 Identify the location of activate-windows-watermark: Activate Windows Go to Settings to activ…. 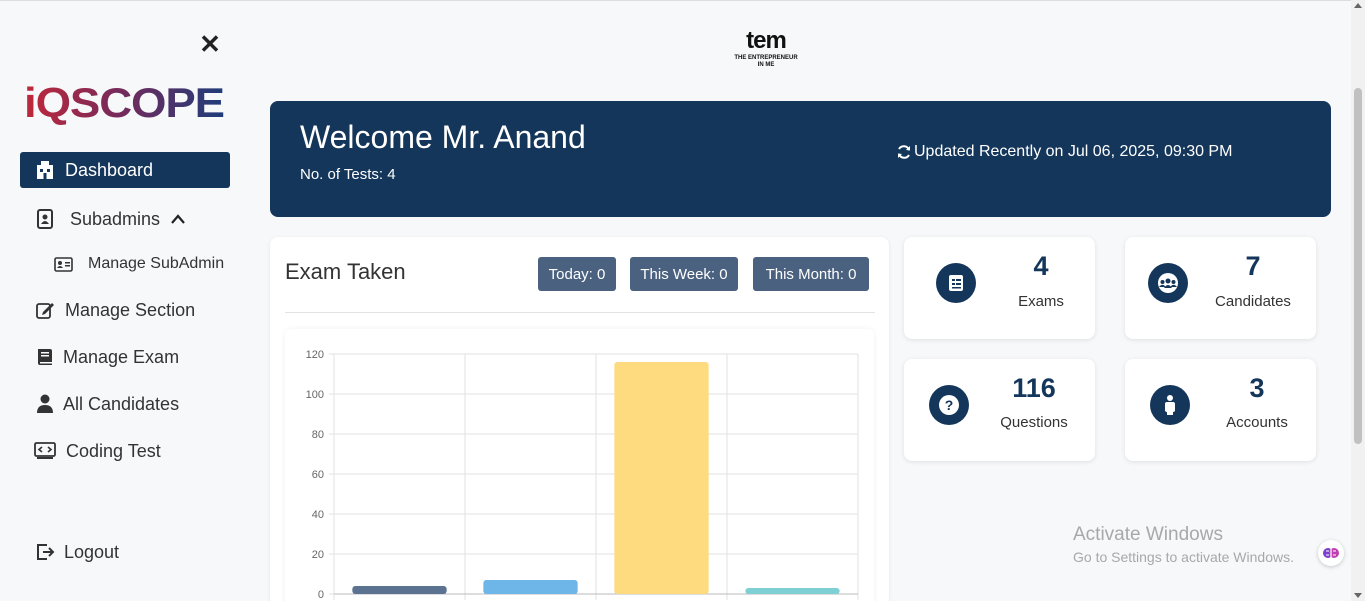
(1183, 544).